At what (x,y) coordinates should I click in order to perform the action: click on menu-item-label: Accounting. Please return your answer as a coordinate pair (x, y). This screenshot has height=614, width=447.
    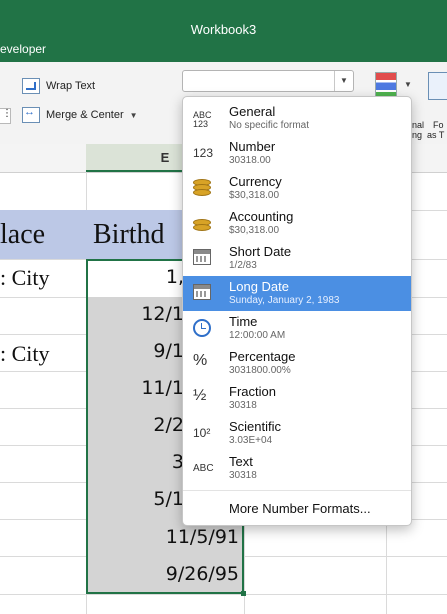
    Looking at the image, I should click on (261, 216).